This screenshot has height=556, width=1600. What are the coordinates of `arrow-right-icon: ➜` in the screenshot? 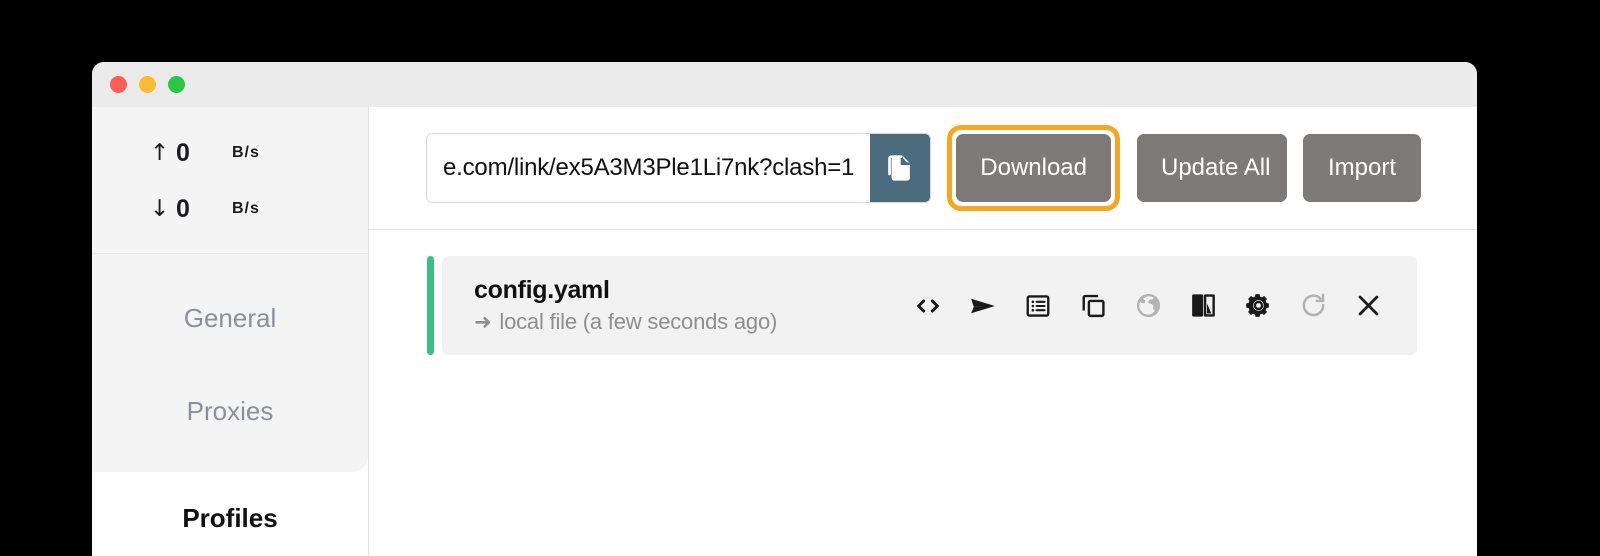 It's located at (483, 322).